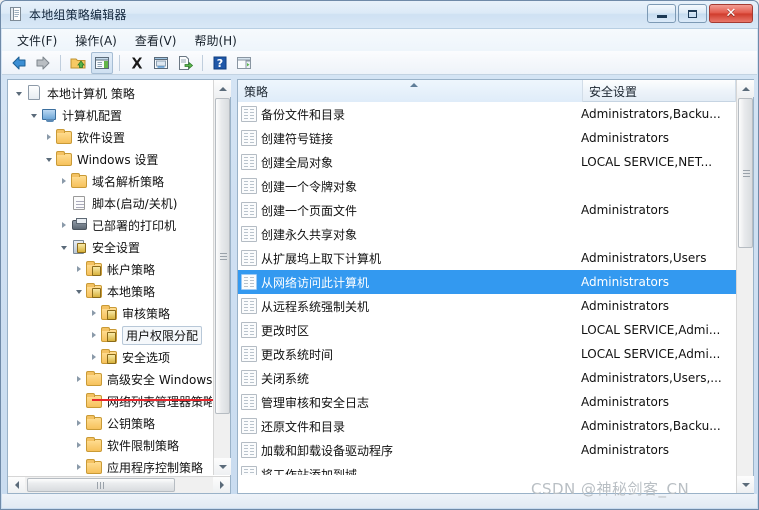  What do you see at coordinates (94, 379) in the screenshot?
I see `folder-icon` at bounding box center [94, 379].